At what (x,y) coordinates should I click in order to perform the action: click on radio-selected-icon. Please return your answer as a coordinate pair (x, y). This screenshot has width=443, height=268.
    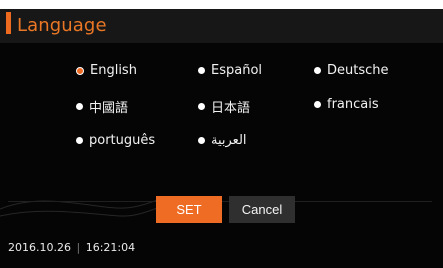
    Looking at the image, I should click on (80, 70).